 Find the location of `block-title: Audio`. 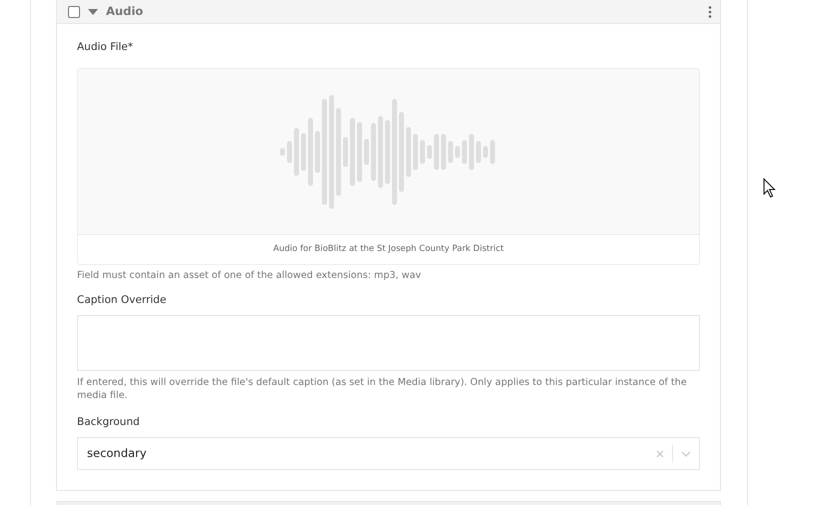

block-title: Audio is located at coordinates (125, 11).